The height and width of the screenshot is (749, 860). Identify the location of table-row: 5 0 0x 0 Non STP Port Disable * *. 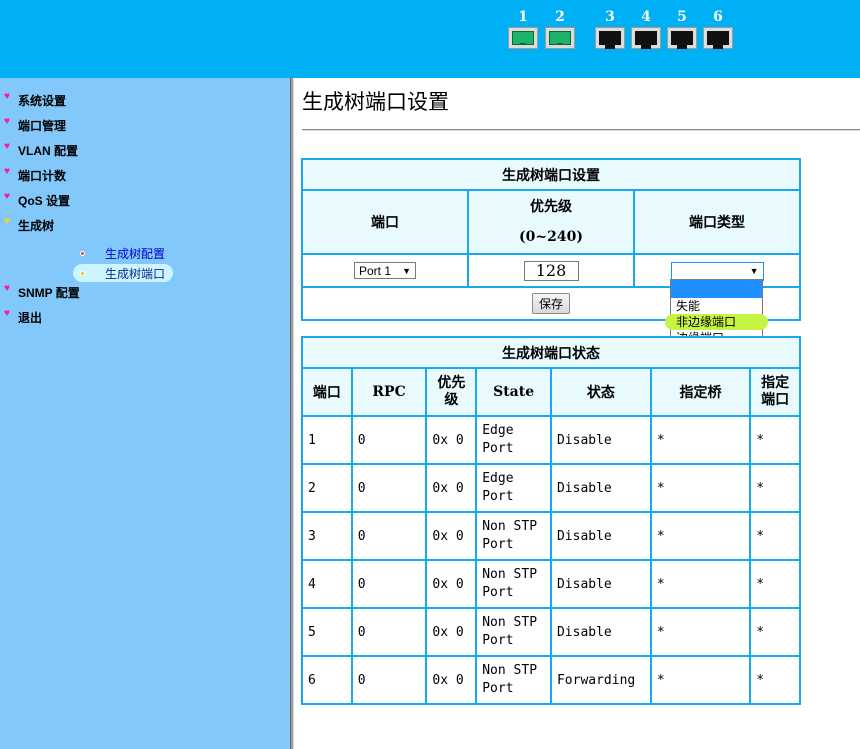
(551, 632).